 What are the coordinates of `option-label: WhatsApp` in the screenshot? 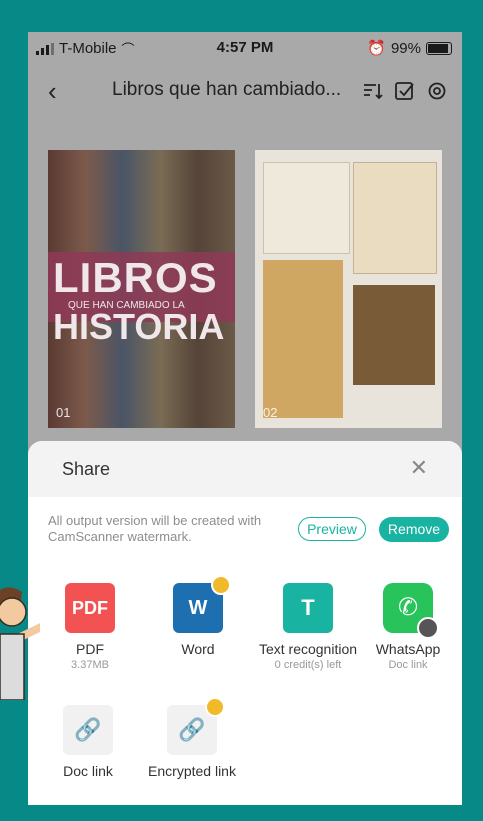 It's located at (408, 649).